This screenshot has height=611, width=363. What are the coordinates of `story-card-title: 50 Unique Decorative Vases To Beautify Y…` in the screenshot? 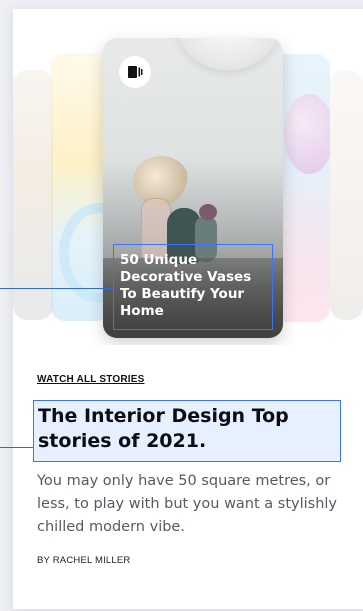 It's located at (193, 287).